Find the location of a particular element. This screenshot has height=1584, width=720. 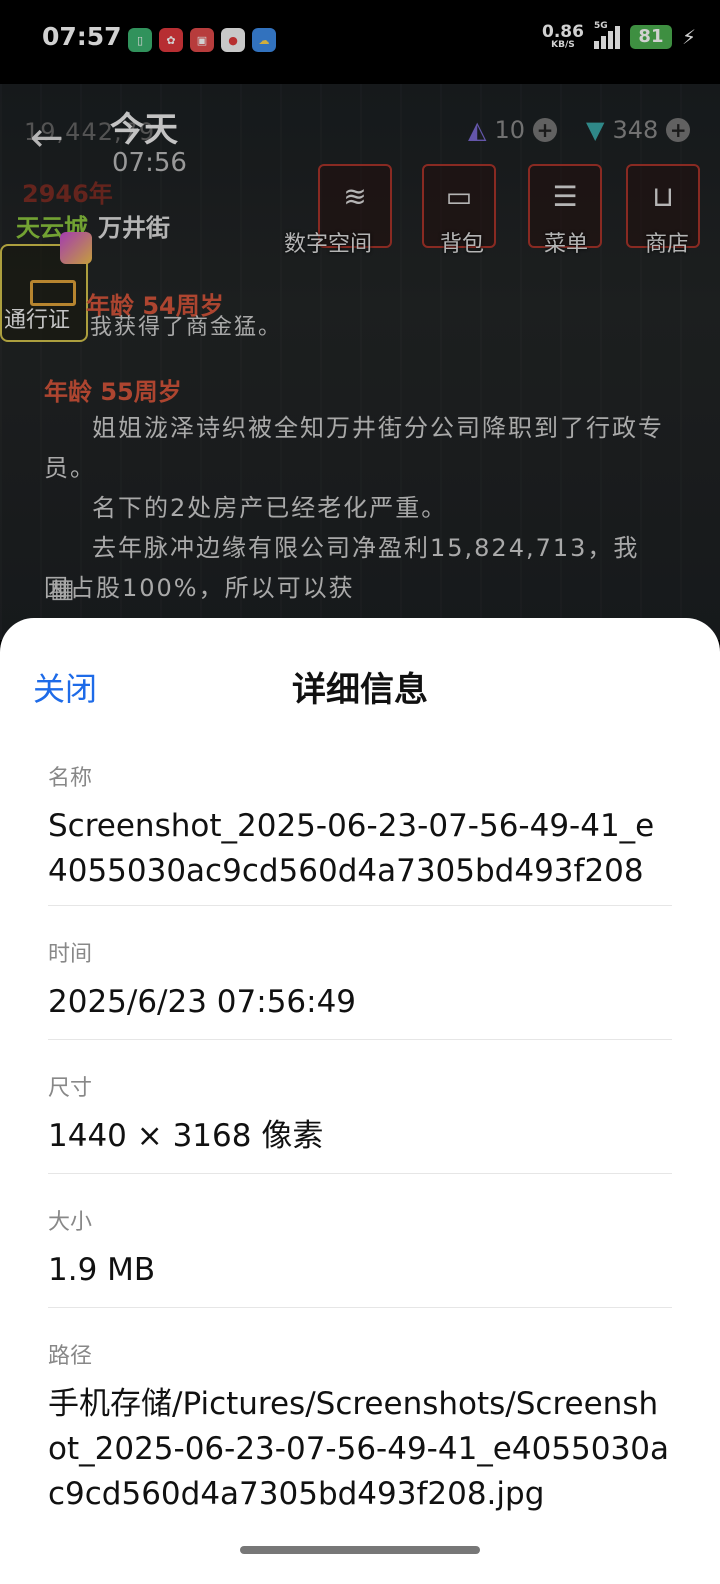

game-year: 2946年 is located at coordinates (67, 194).